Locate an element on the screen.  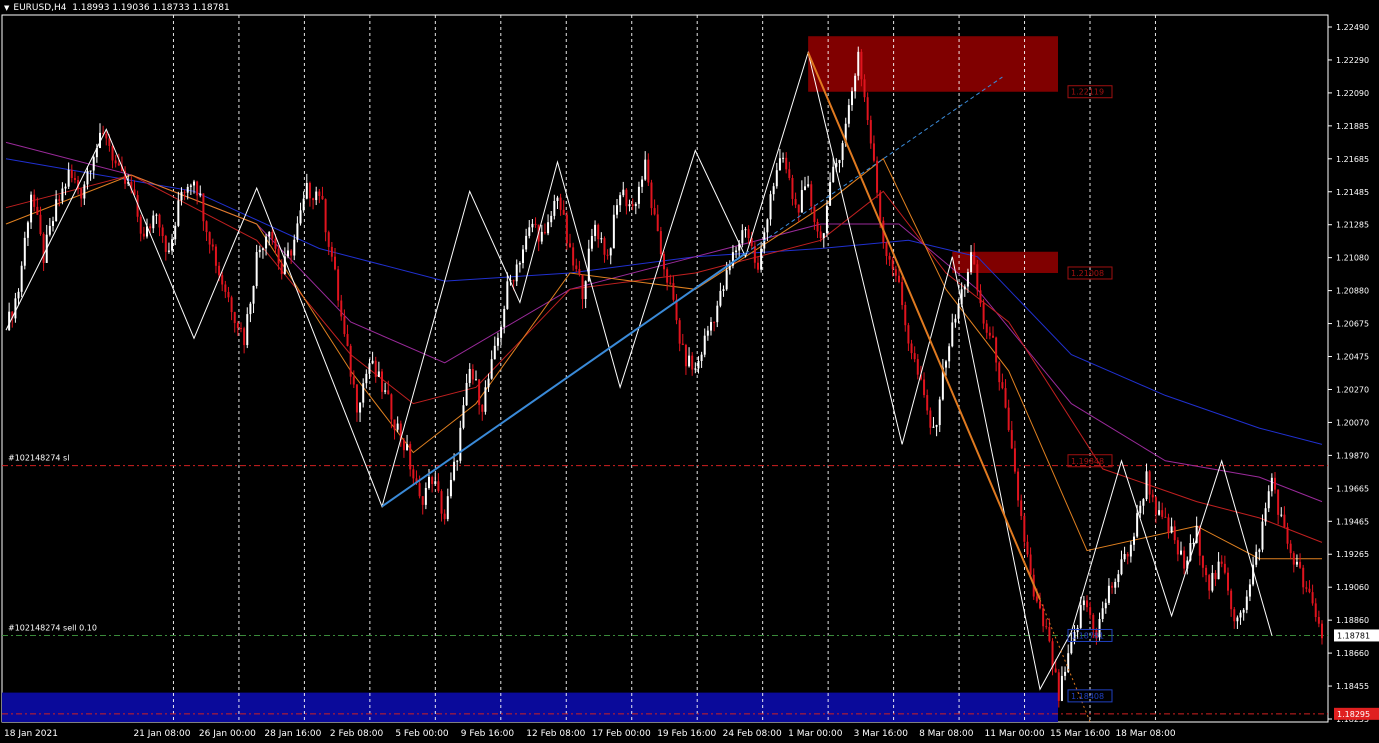
x-tick-label: 15 Mar 16:00 is located at coordinates (1080, 734).